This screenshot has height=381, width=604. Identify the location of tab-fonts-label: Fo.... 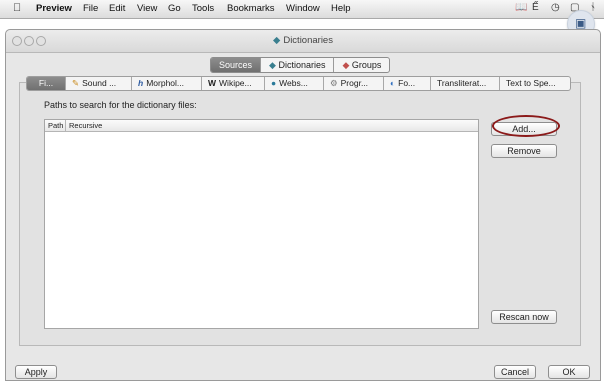
(407, 83).